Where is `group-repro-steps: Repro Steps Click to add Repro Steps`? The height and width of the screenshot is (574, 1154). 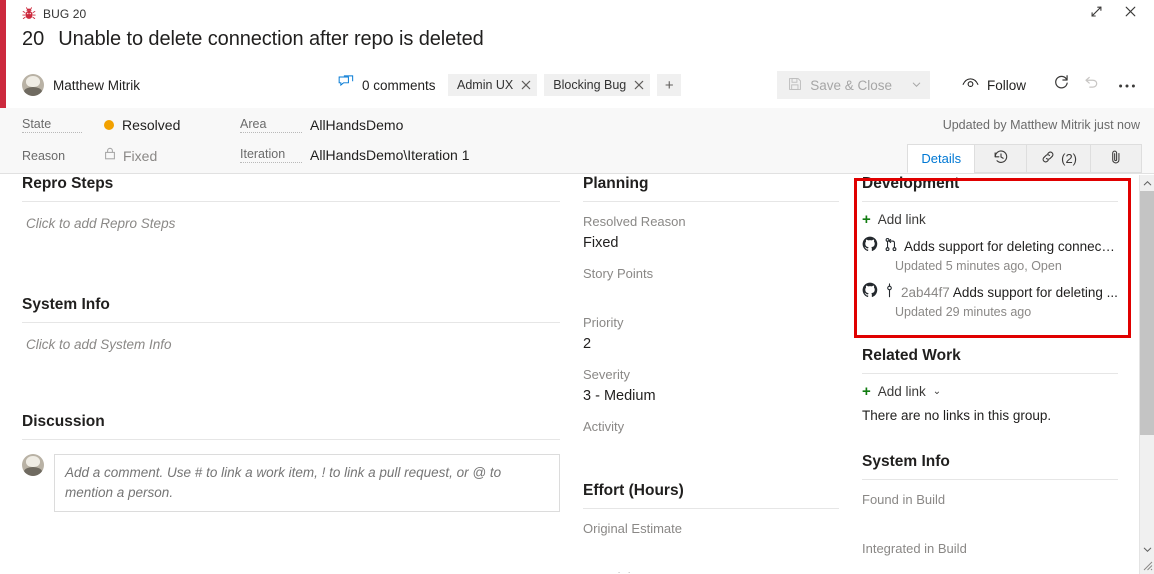
group-repro-steps: Repro Steps Click to add Repro Steps is located at coordinates (291, 216).